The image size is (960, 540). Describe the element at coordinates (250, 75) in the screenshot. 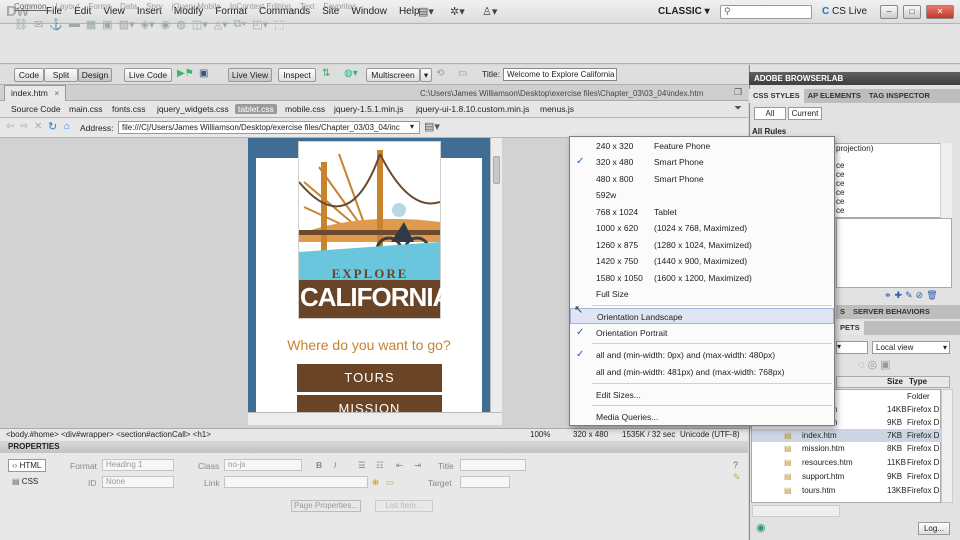

I see `live-view-button: Live View` at that location.